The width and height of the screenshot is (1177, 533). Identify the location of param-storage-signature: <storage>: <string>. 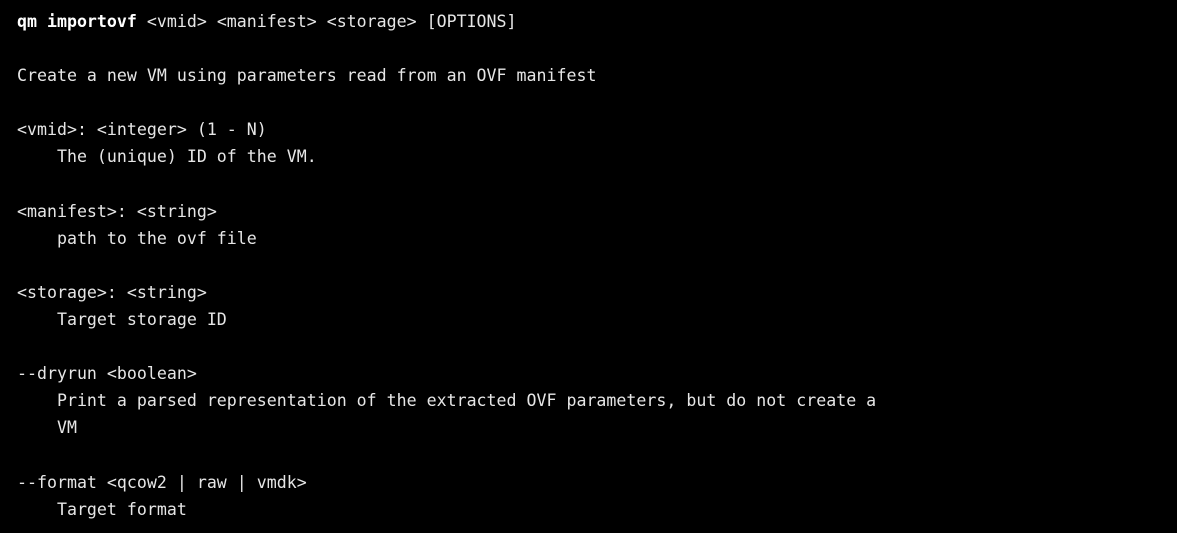
(112, 292).